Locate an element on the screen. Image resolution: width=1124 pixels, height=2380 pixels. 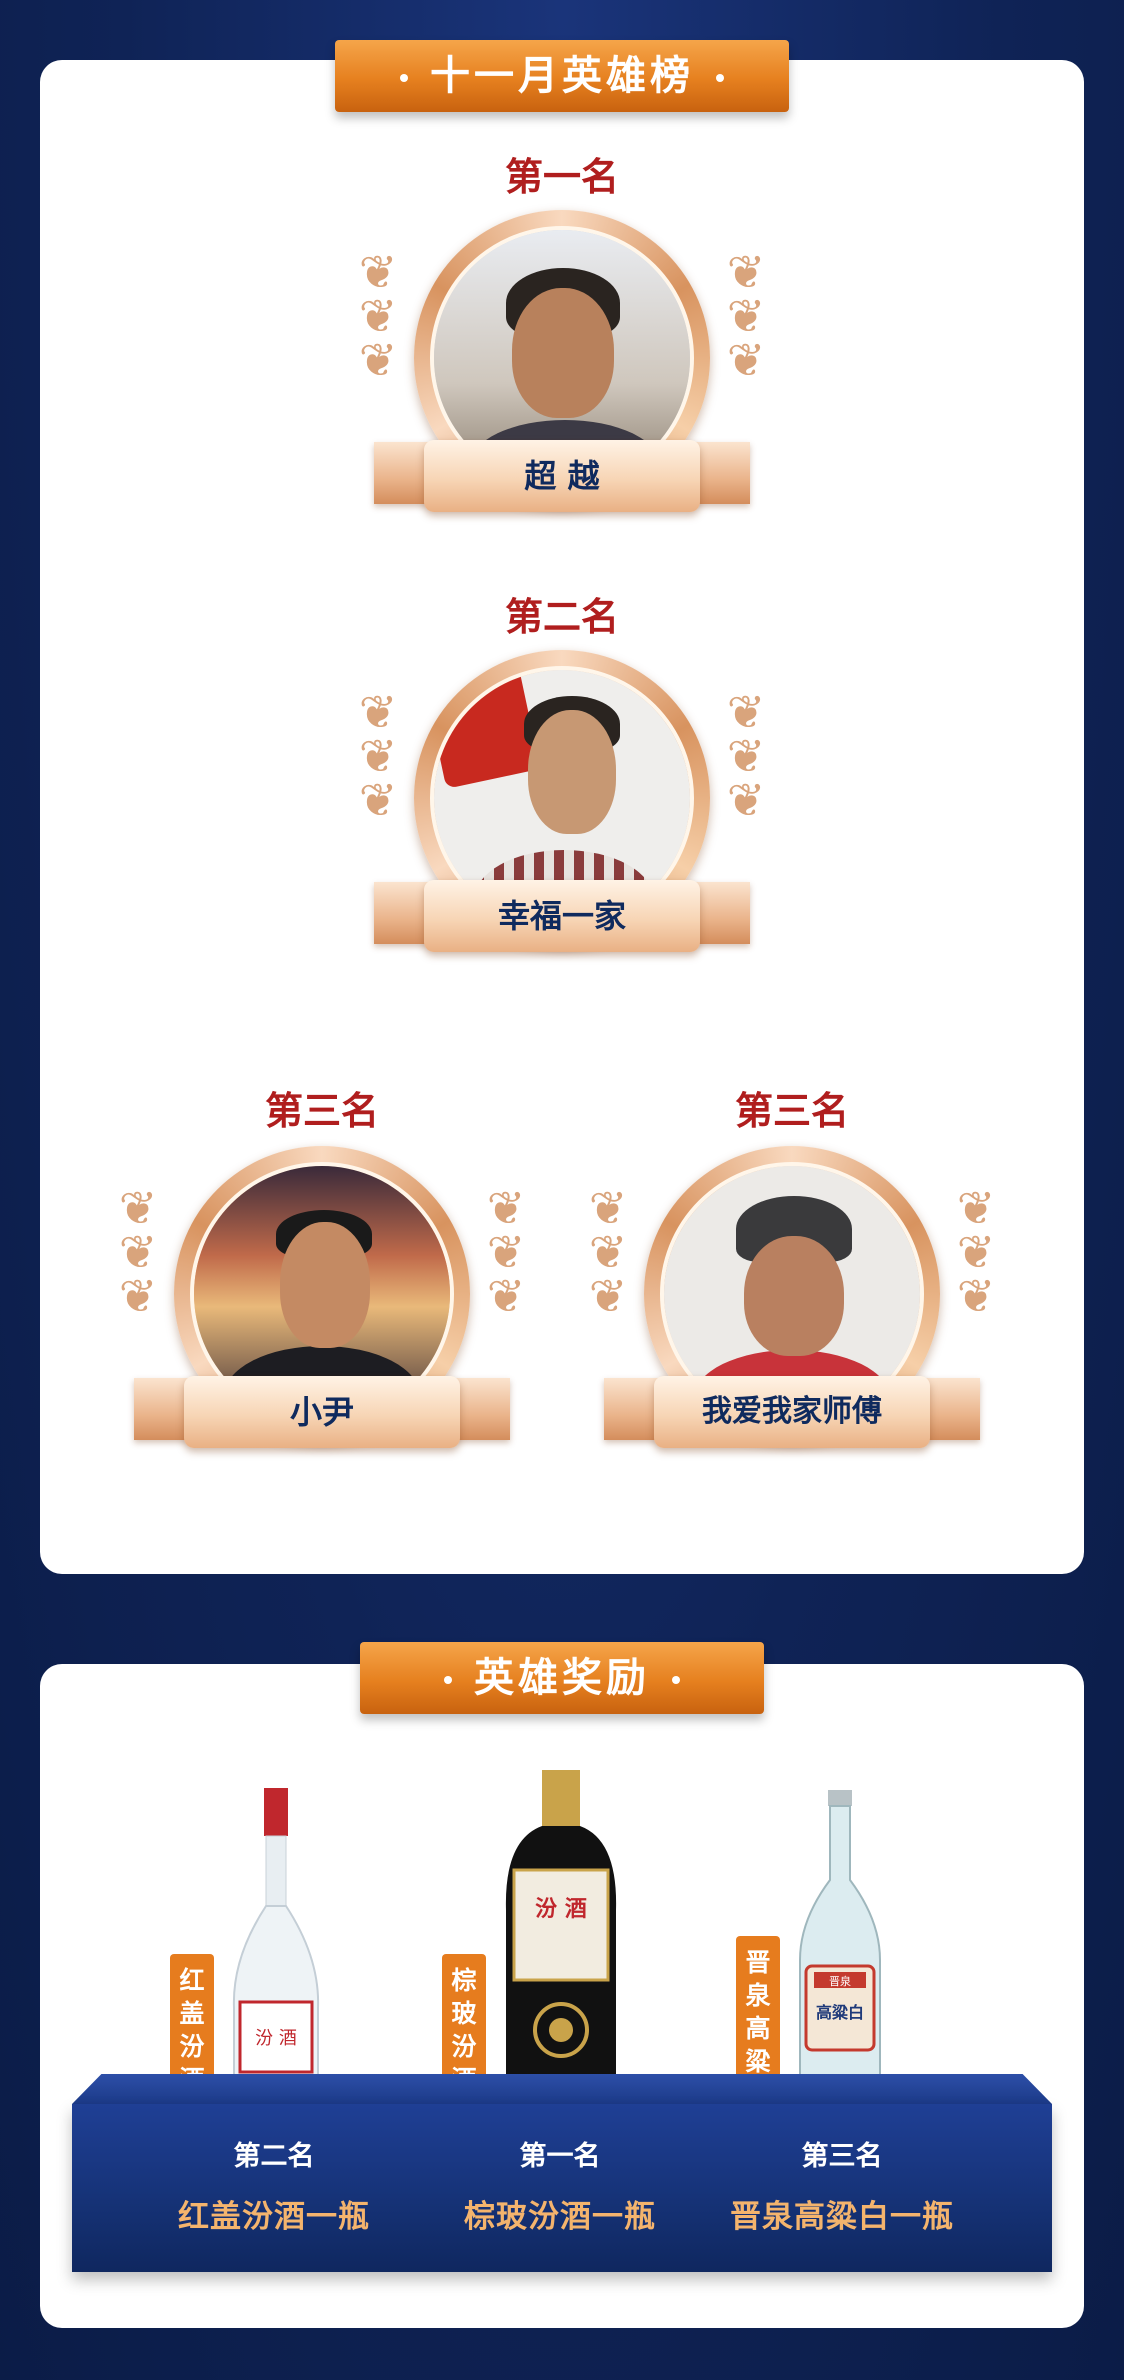
heroes-banner: 十一月英雄榜 is located at coordinates (562, 76).